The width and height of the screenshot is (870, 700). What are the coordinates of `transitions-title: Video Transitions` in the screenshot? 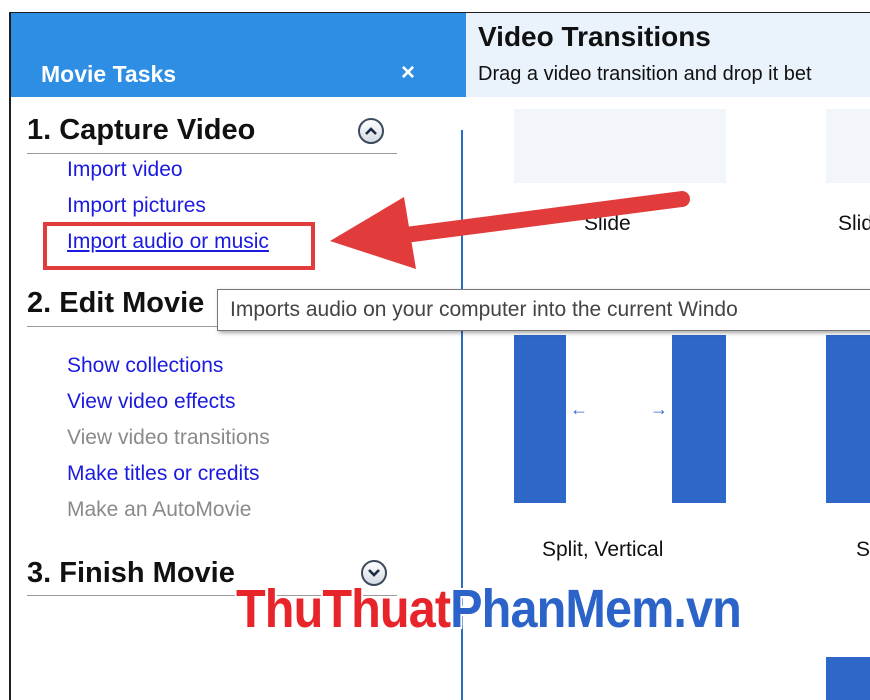 It's located at (594, 36).